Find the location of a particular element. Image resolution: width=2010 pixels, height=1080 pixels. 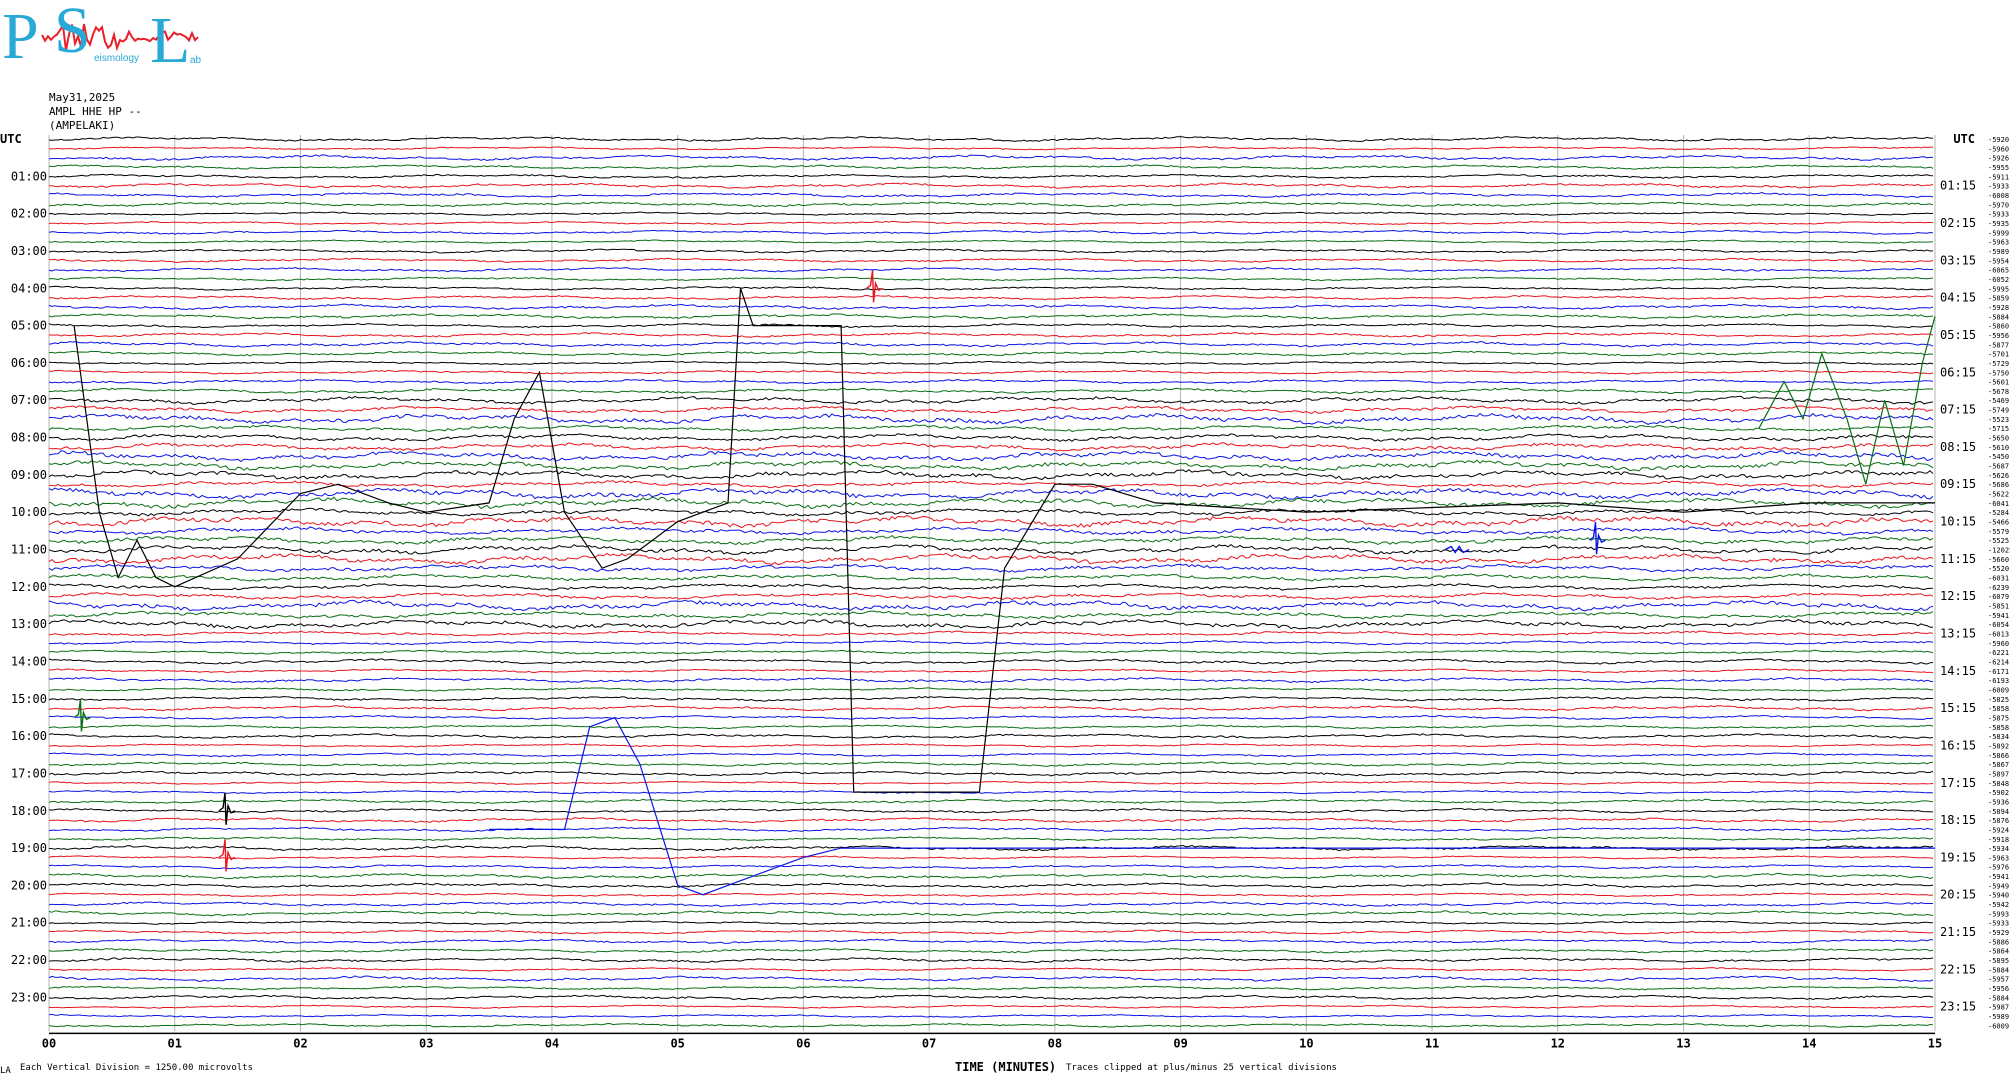

trace-offset-label: -5886 is located at coordinates (1998, 942).